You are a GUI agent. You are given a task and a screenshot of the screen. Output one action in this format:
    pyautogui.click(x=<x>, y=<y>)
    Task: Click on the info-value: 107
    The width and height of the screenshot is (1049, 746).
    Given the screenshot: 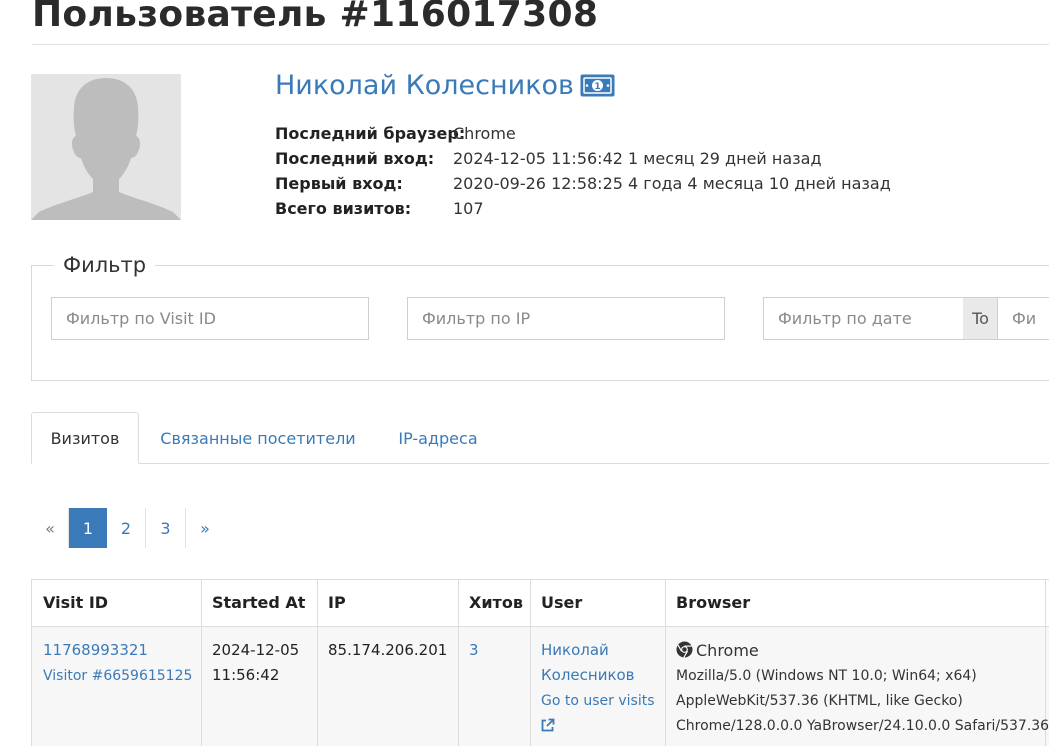 What is the action you would take?
    pyautogui.click(x=468, y=208)
    